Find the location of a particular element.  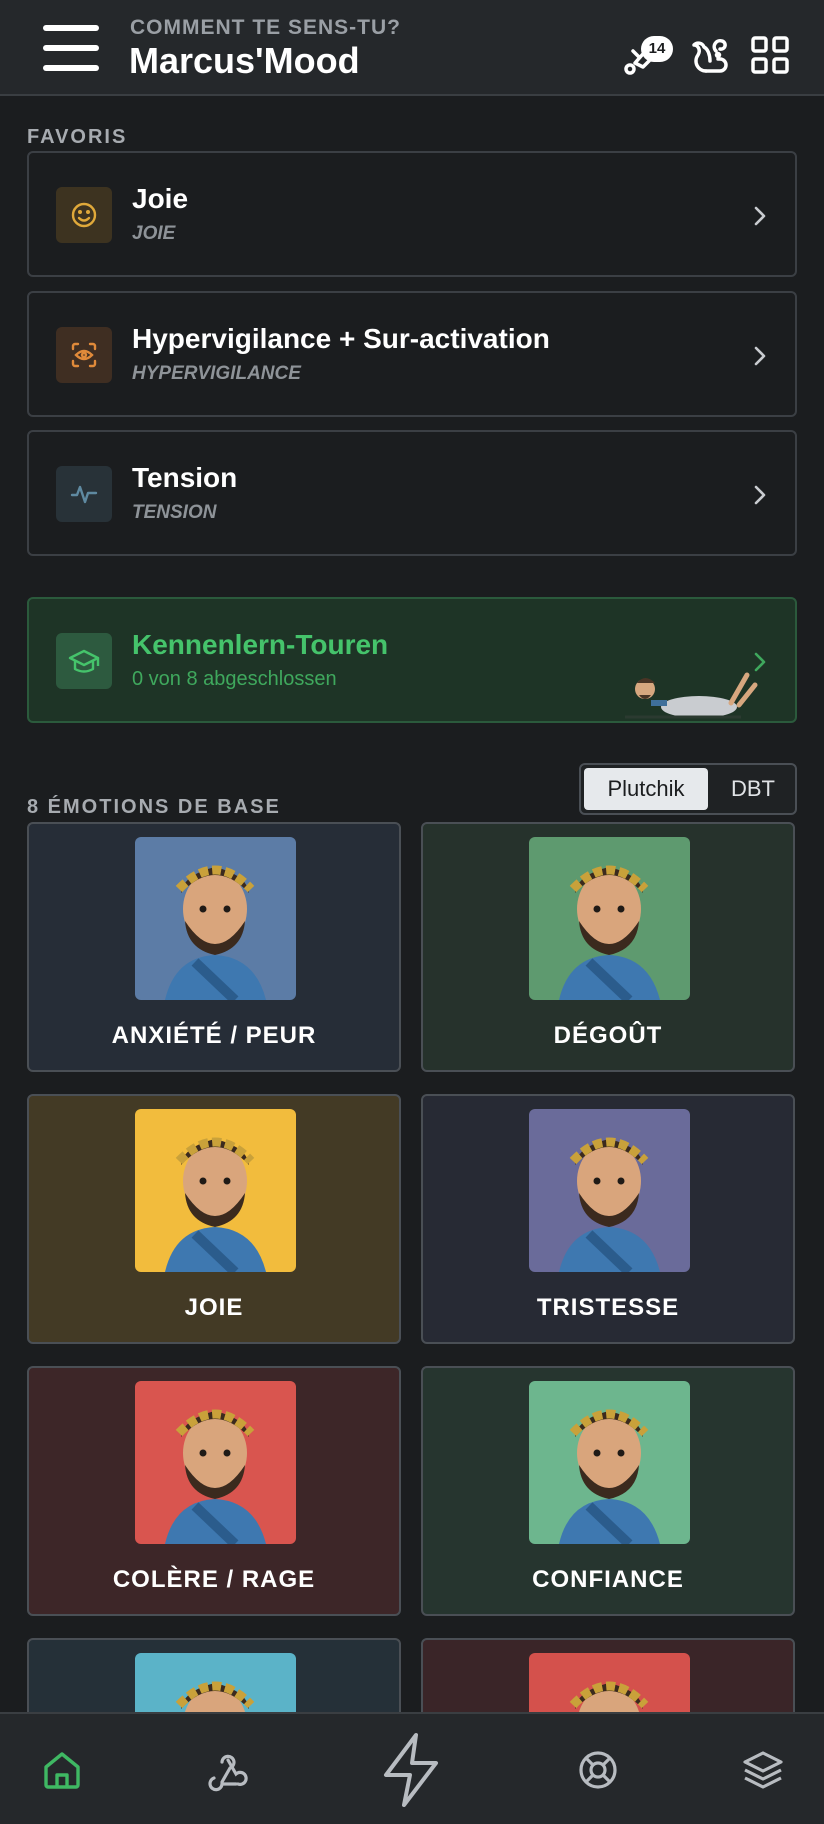

favorites-section-label: FAVORIS is located at coordinates (77, 137).